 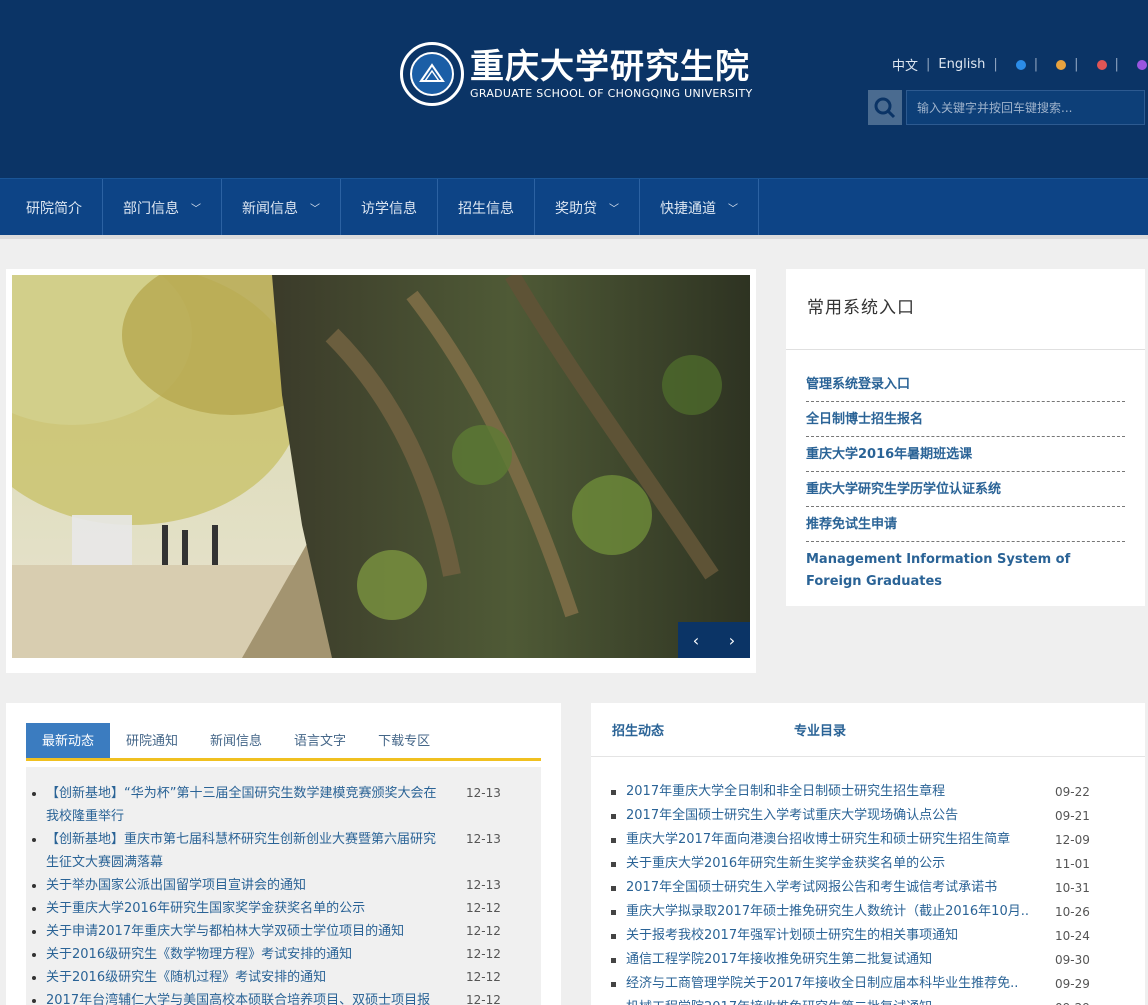 What do you see at coordinates (878, 960) in the screenshot?
I see `list-item: 通信工程学院2017年接收推免研究生第二批复试通知 09-30` at bounding box center [878, 960].